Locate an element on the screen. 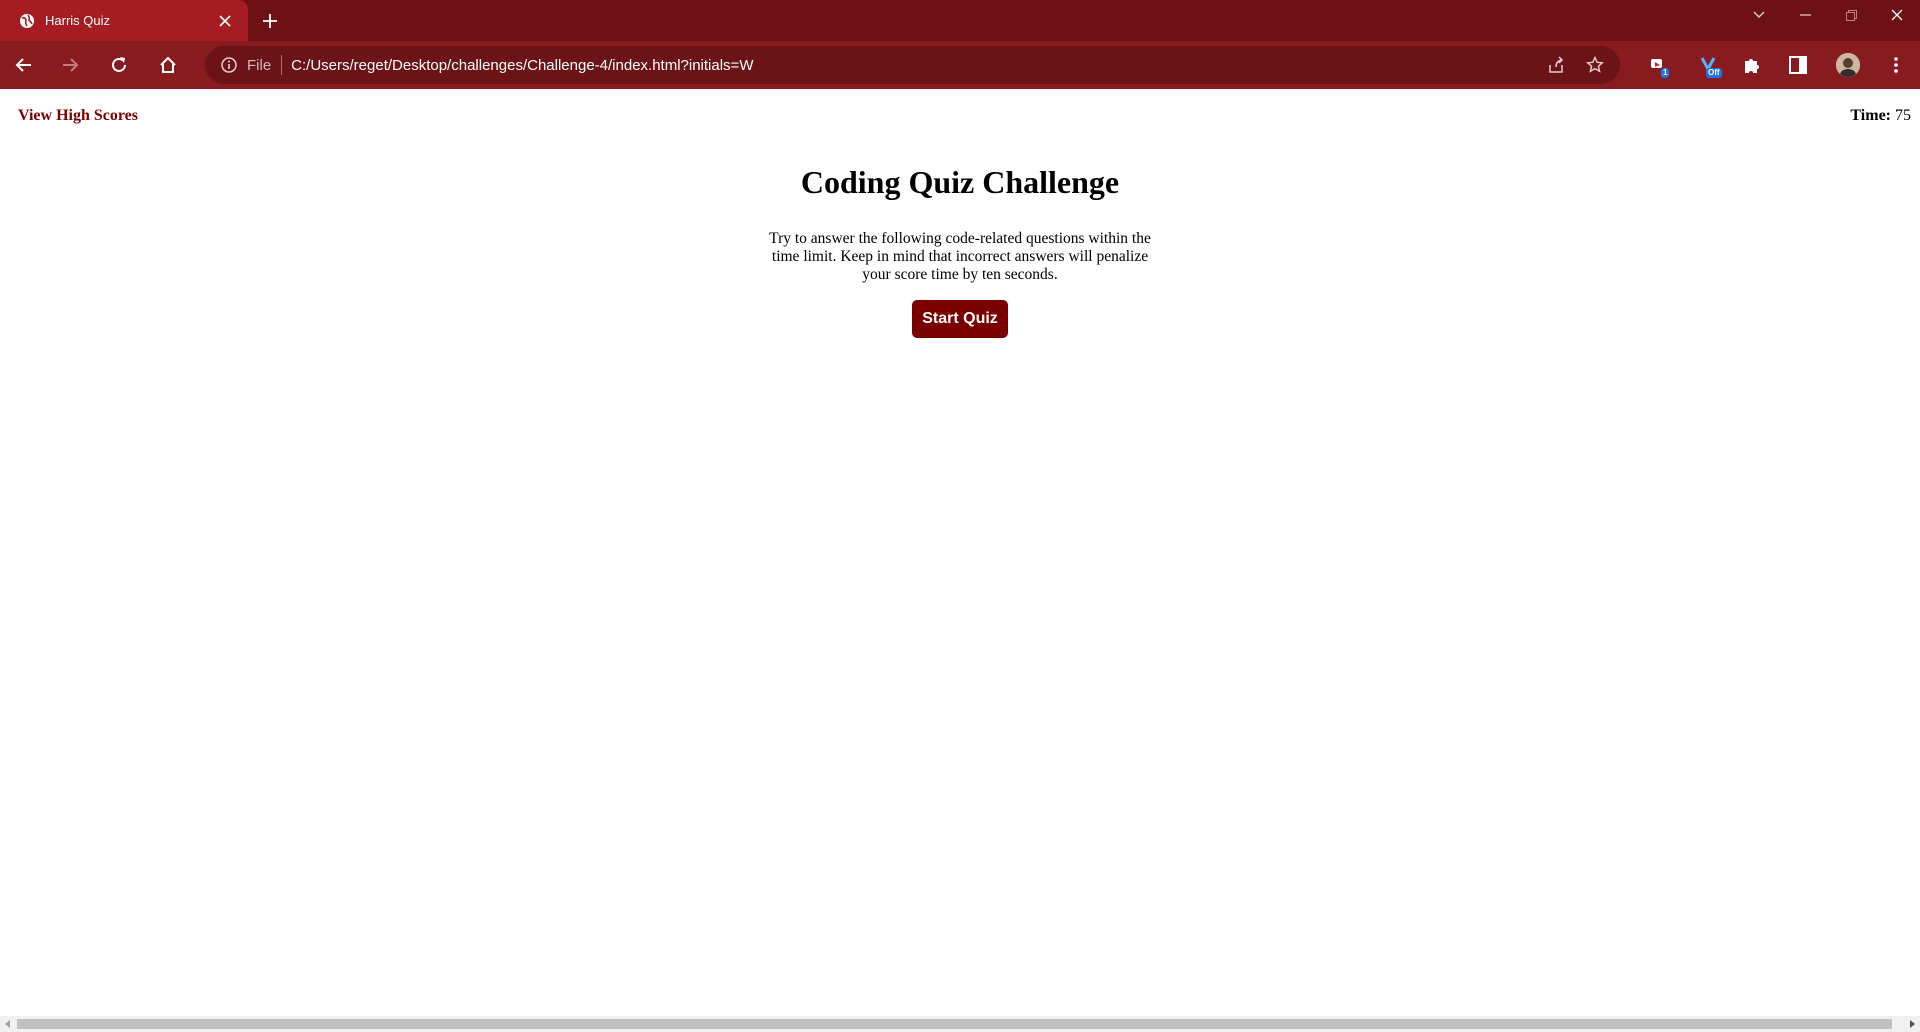 The width and height of the screenshot is (1920, 1032). timer: Time: 75 is located at coordinates (1880, 116).